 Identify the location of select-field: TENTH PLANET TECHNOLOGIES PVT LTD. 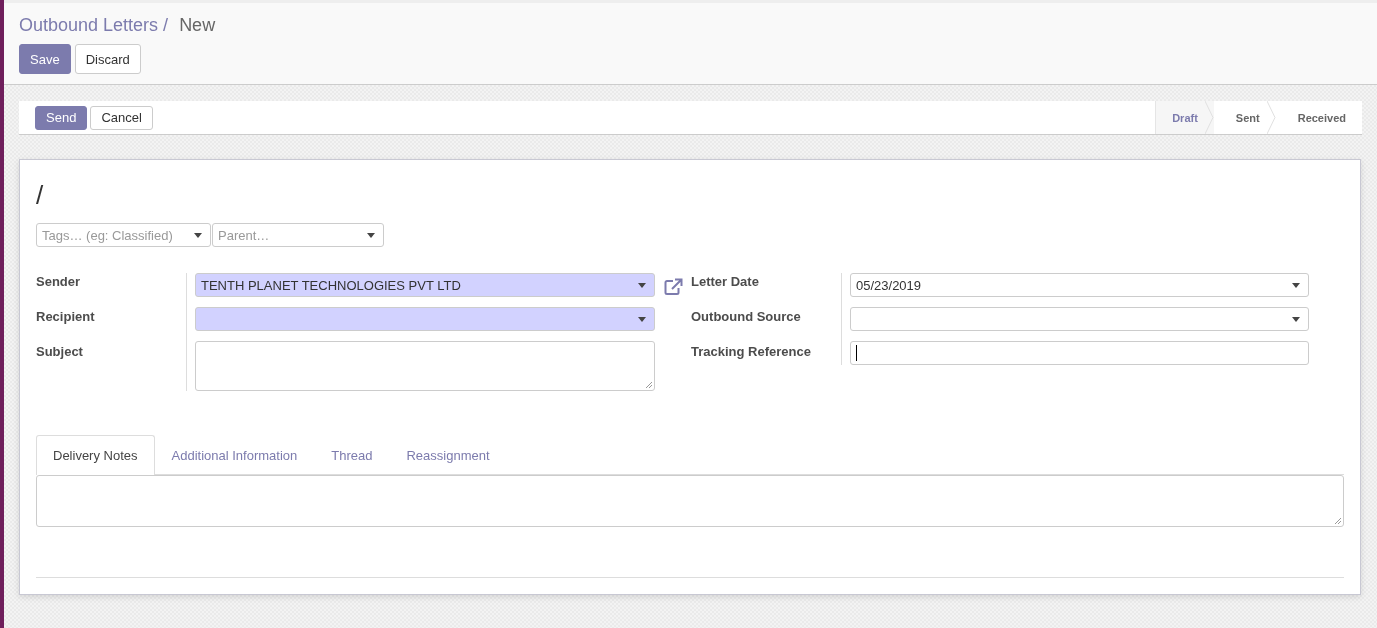
(425, 285).